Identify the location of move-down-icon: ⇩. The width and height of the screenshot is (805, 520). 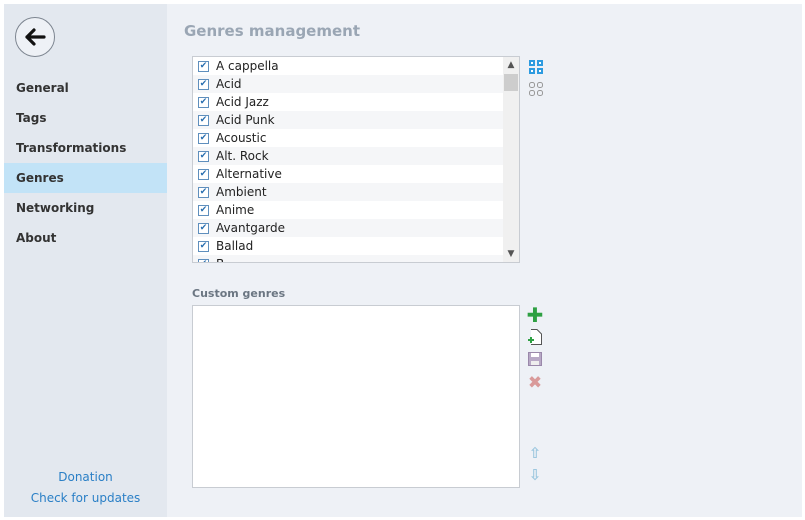
(535, 475).